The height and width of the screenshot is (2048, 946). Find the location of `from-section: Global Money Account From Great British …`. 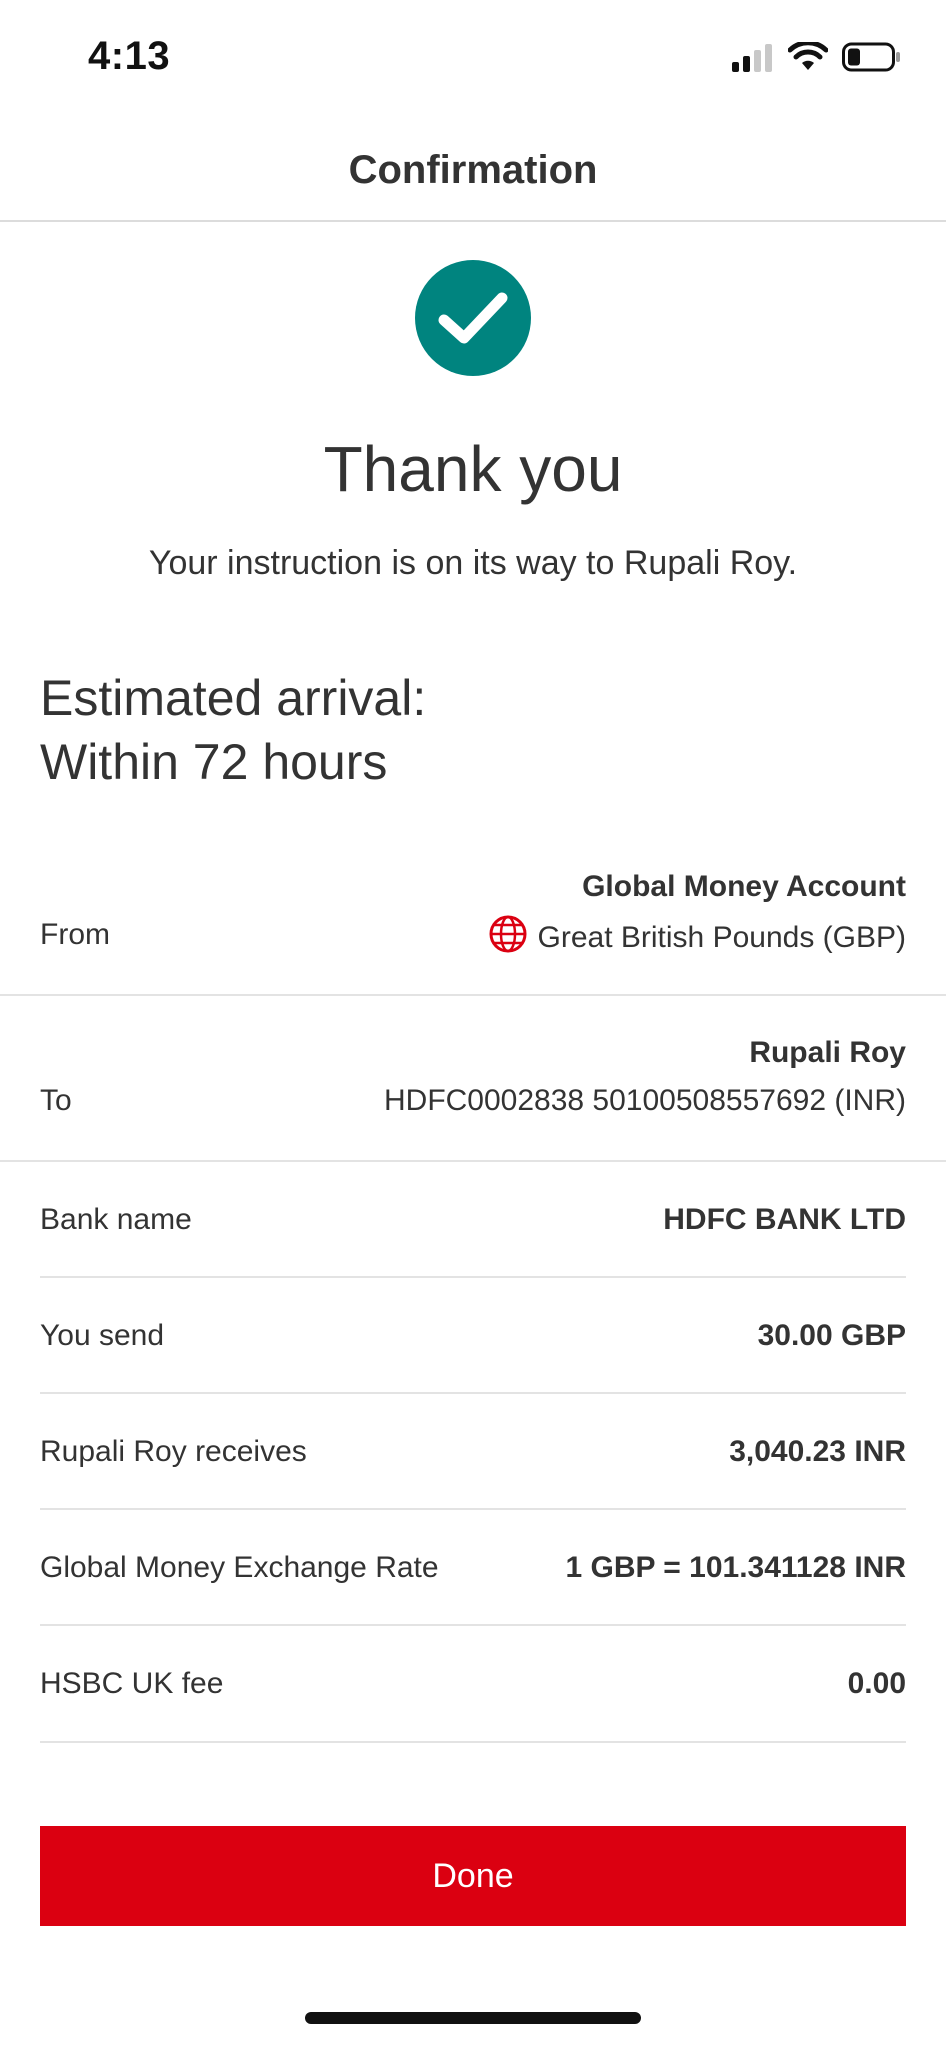

from-section: Global Money Account From Great British … is located at coordinates (473, 933).